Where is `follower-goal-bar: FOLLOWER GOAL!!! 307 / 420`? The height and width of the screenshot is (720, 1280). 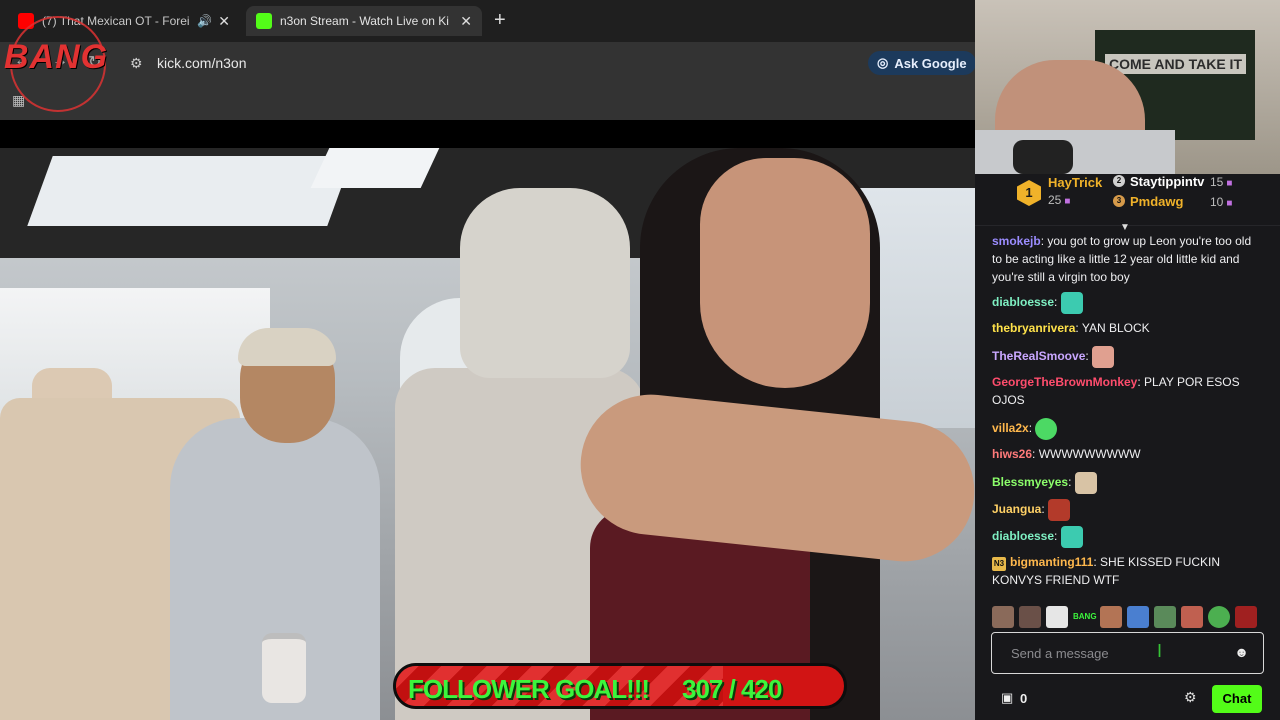
follower-goal-bar: FOLLOWER GOAL!!! 307 / 420 is located at coordinates (620, 686).